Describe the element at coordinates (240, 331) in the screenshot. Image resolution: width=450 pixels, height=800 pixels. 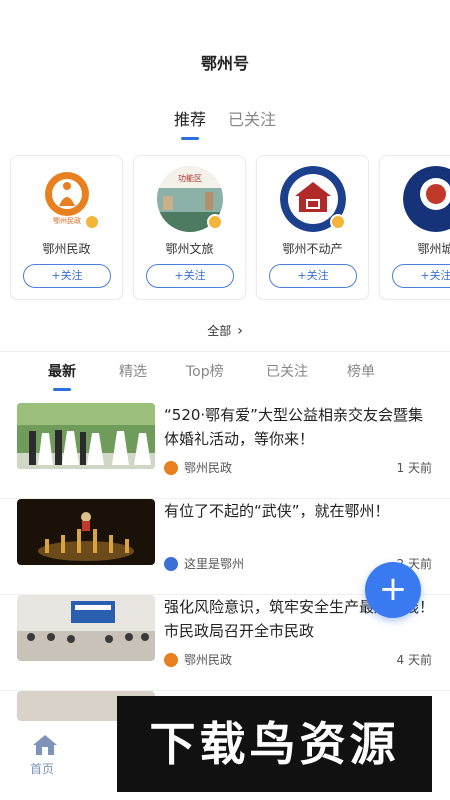
I see `chevron-right-icon: ›` at that location.